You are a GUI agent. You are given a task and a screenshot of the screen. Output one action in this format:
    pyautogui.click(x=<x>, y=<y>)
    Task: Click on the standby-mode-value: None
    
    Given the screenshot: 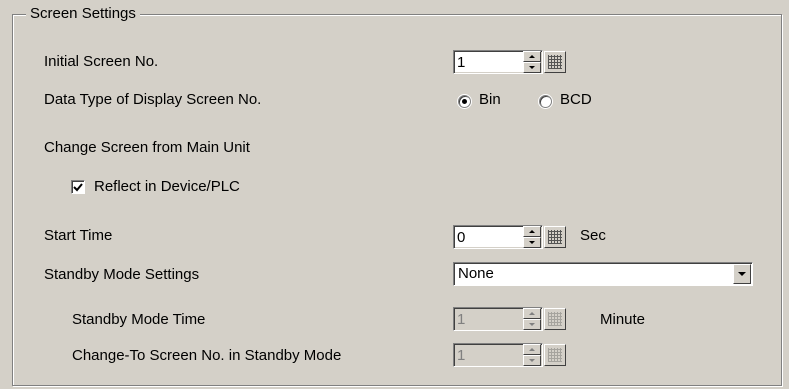 What is the action you would take?
    pyautogui.click(x=476, y=273)
    